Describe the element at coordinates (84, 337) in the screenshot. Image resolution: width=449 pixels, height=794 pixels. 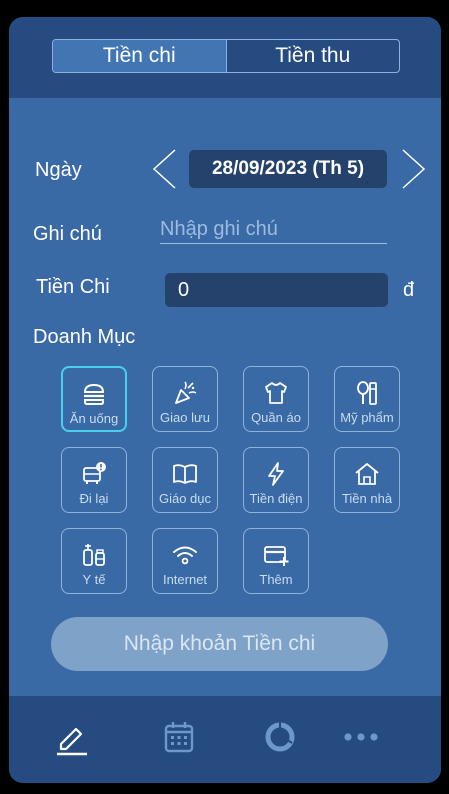
I see `category-label: Doanh Mục` at that location.